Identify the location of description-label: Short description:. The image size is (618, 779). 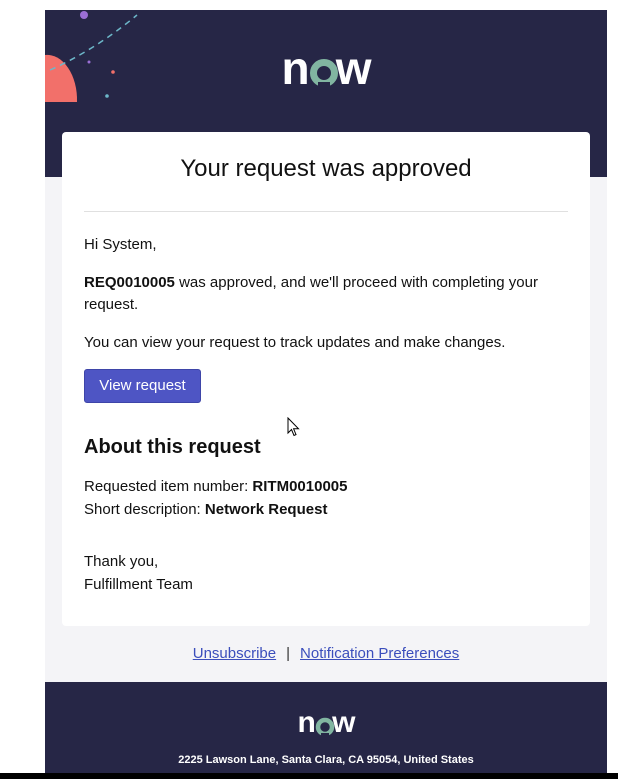
(144, 509).